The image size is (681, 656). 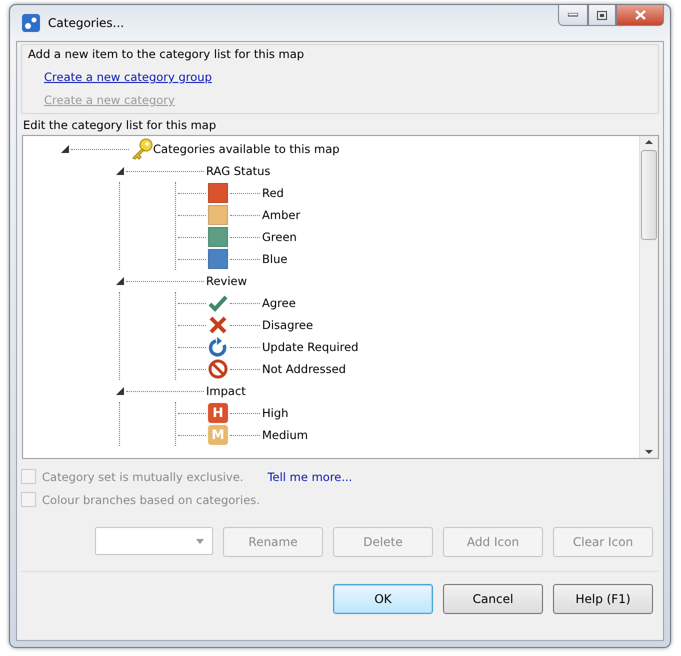 I want to click on scrollbar, so click(x=648, y=297).